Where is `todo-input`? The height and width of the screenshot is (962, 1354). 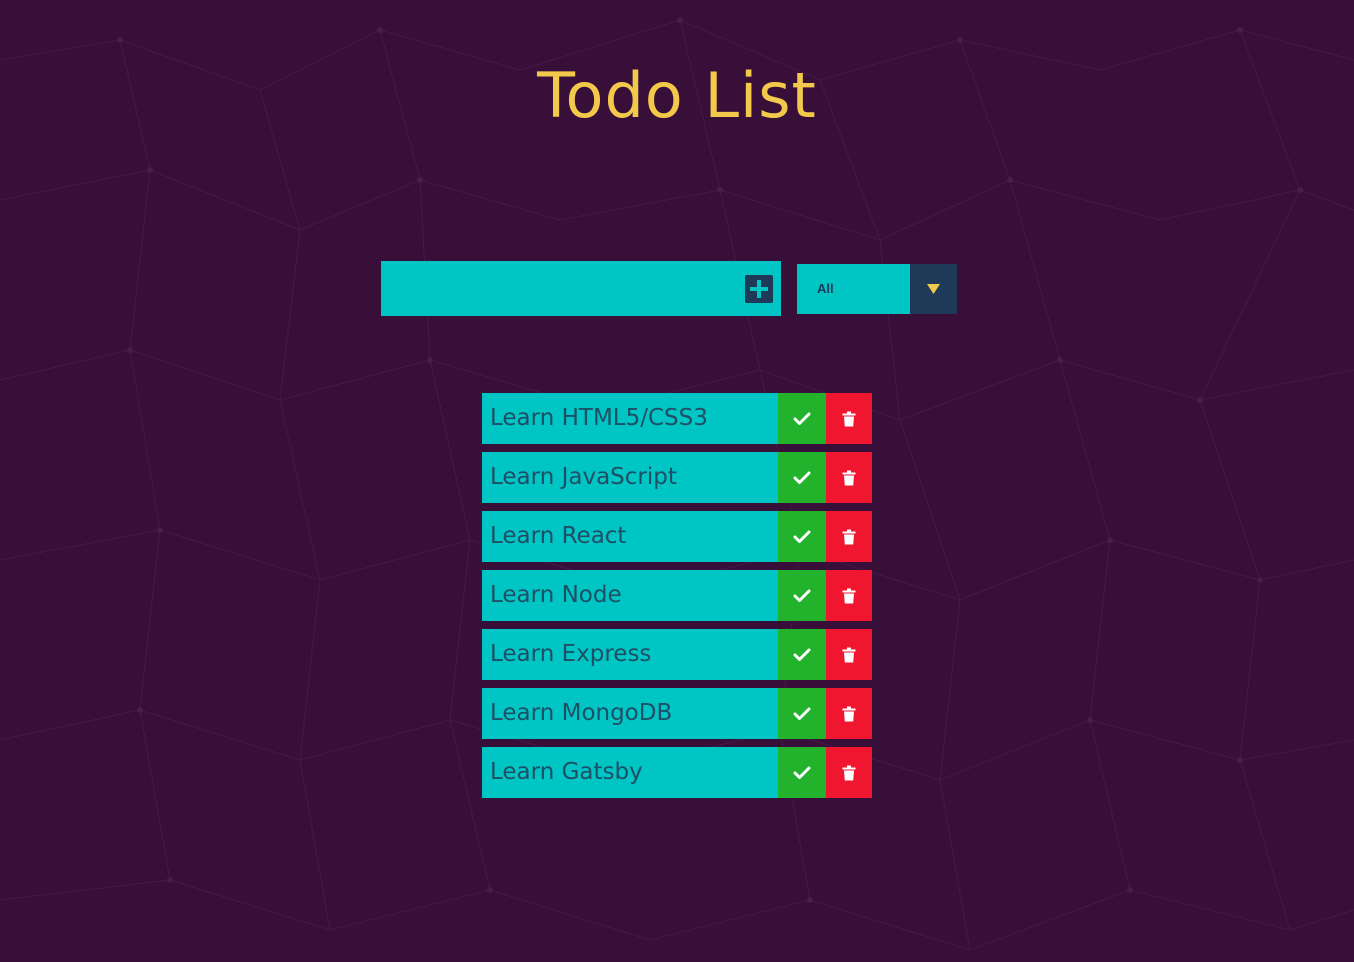 todo-input is located at coordinates (556, 288).